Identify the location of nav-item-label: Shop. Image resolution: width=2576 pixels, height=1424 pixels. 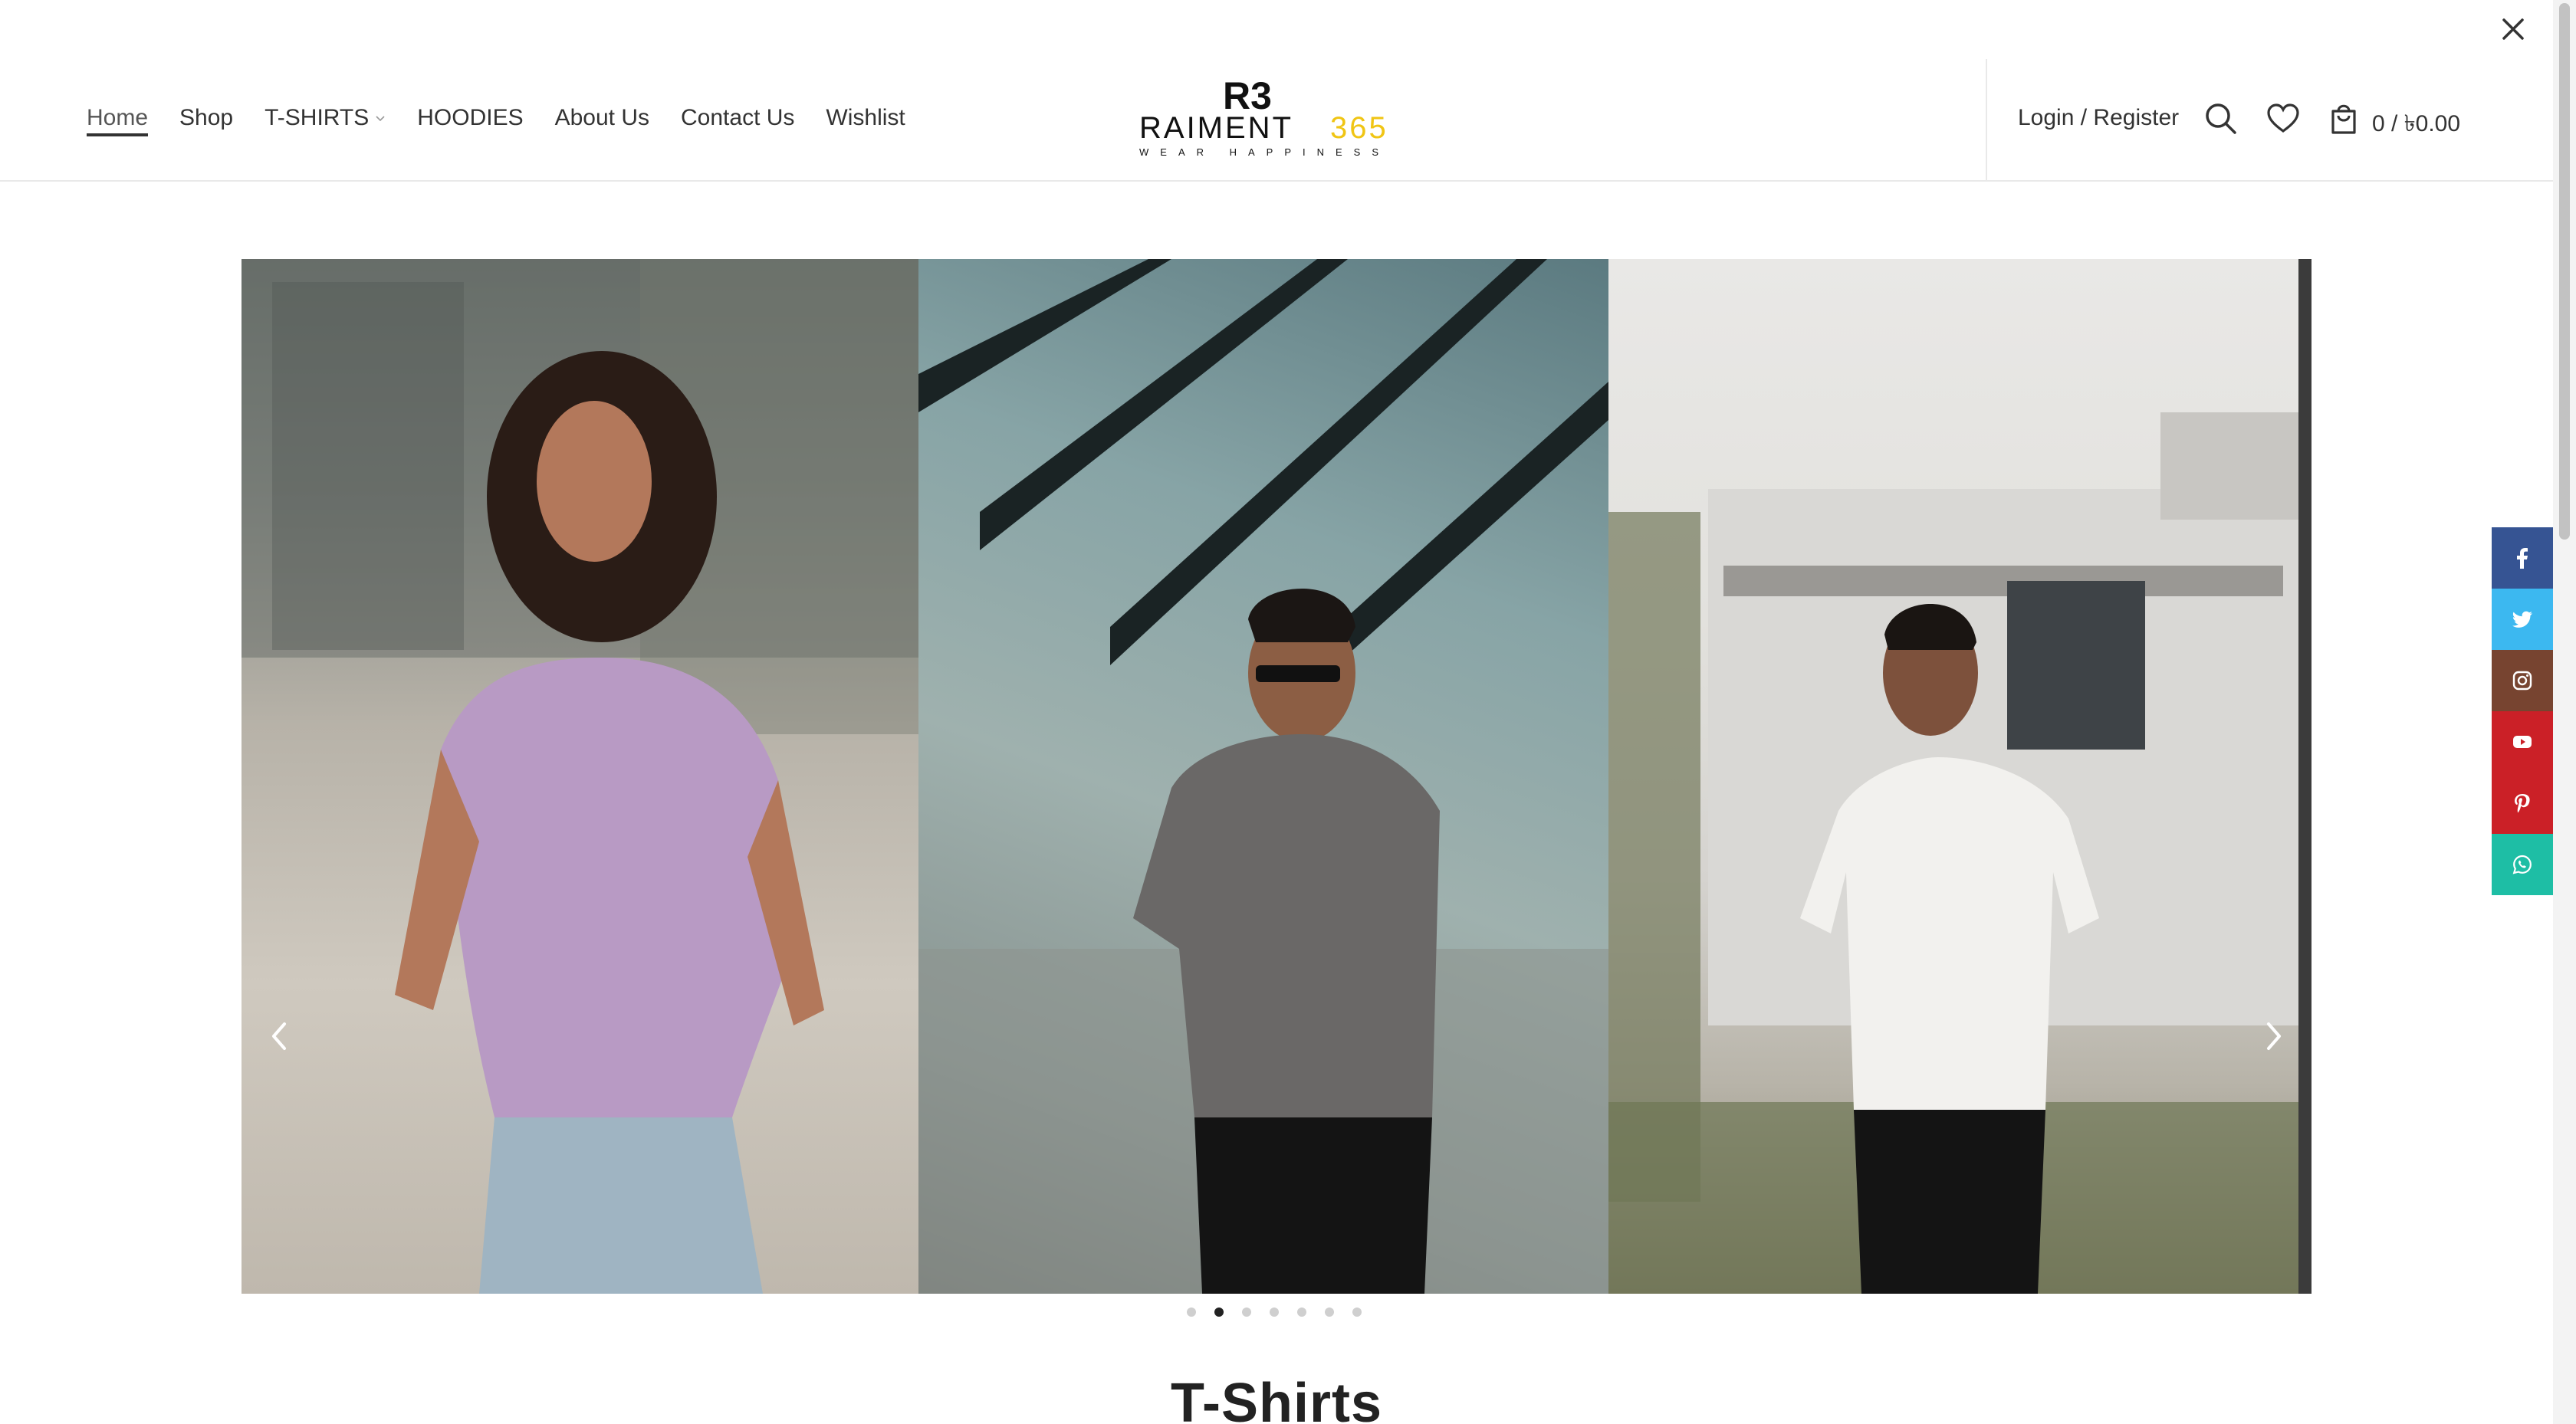
(206, 117).